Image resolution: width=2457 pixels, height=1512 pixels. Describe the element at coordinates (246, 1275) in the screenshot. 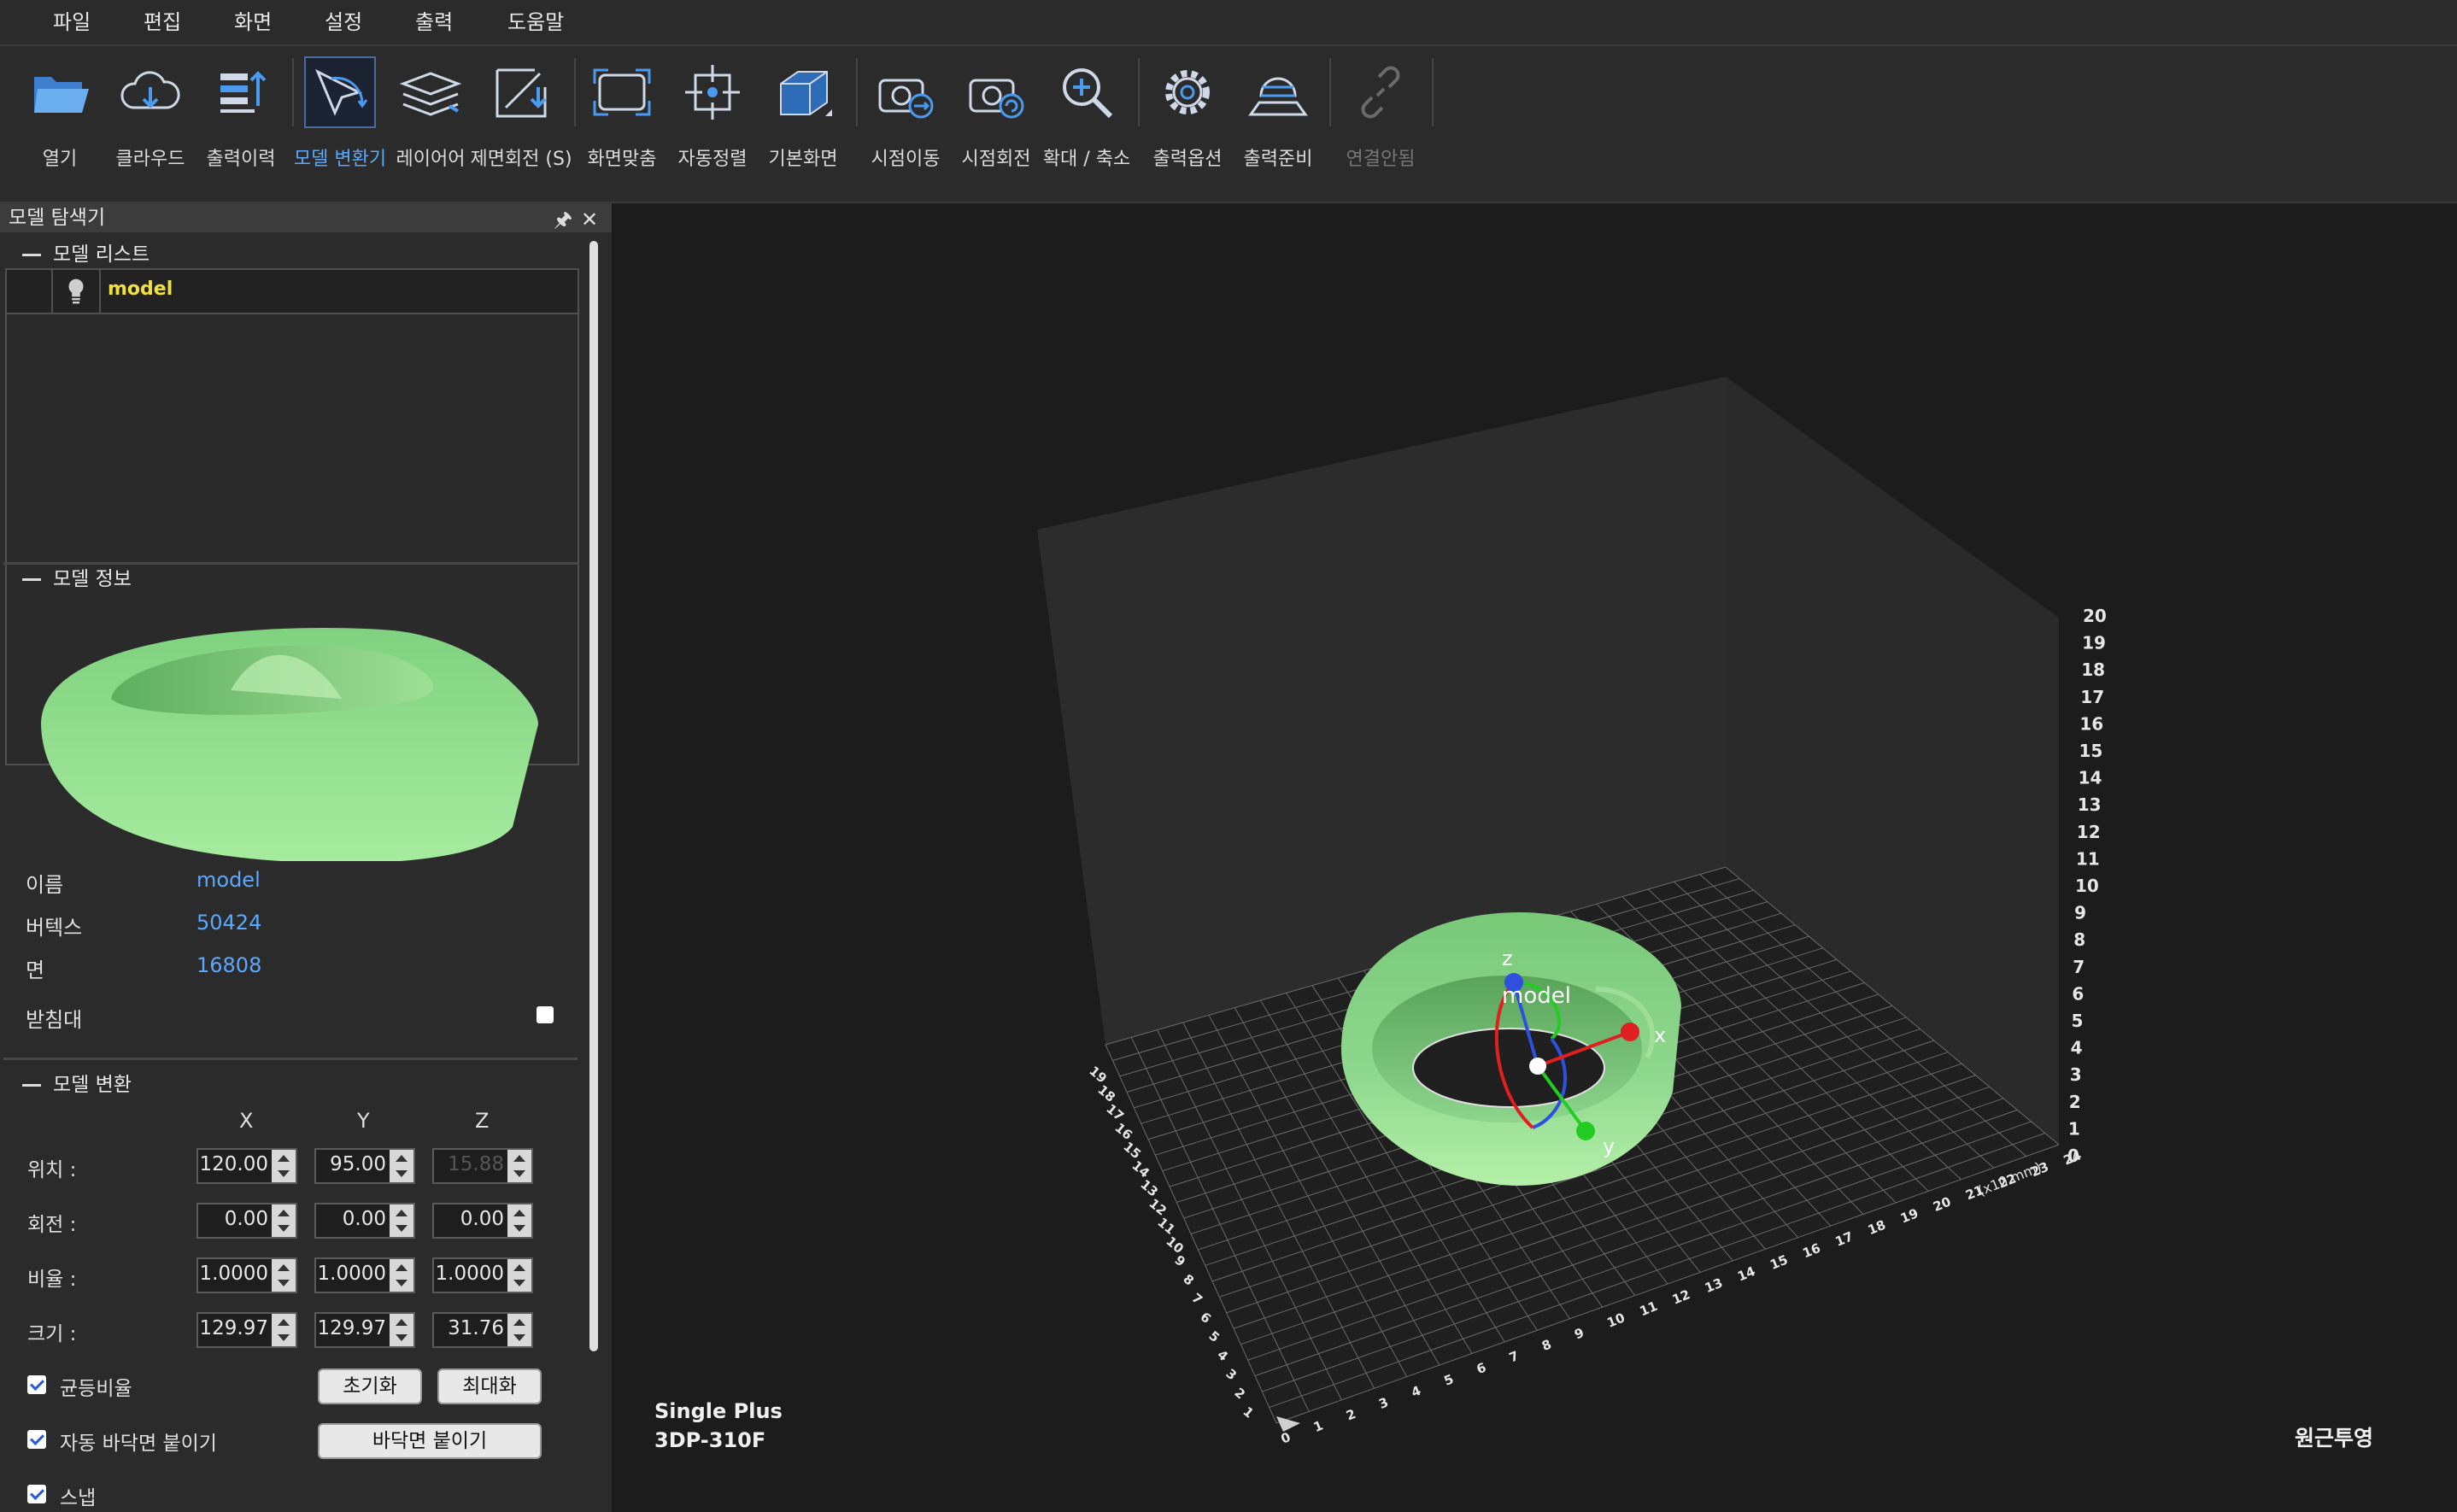

I see `scale-x-field: 1.0000` at that location.